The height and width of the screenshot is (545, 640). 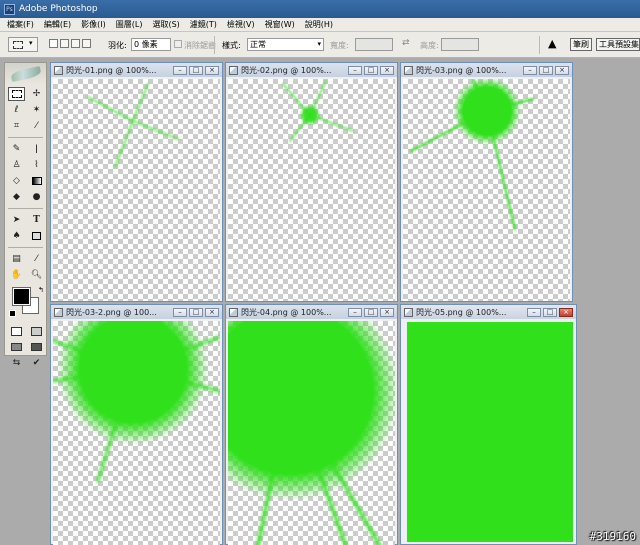 I want to click on document-titlebar: 閃光-02.png @ 100%... – □ ×, so click(x=311, y=70).